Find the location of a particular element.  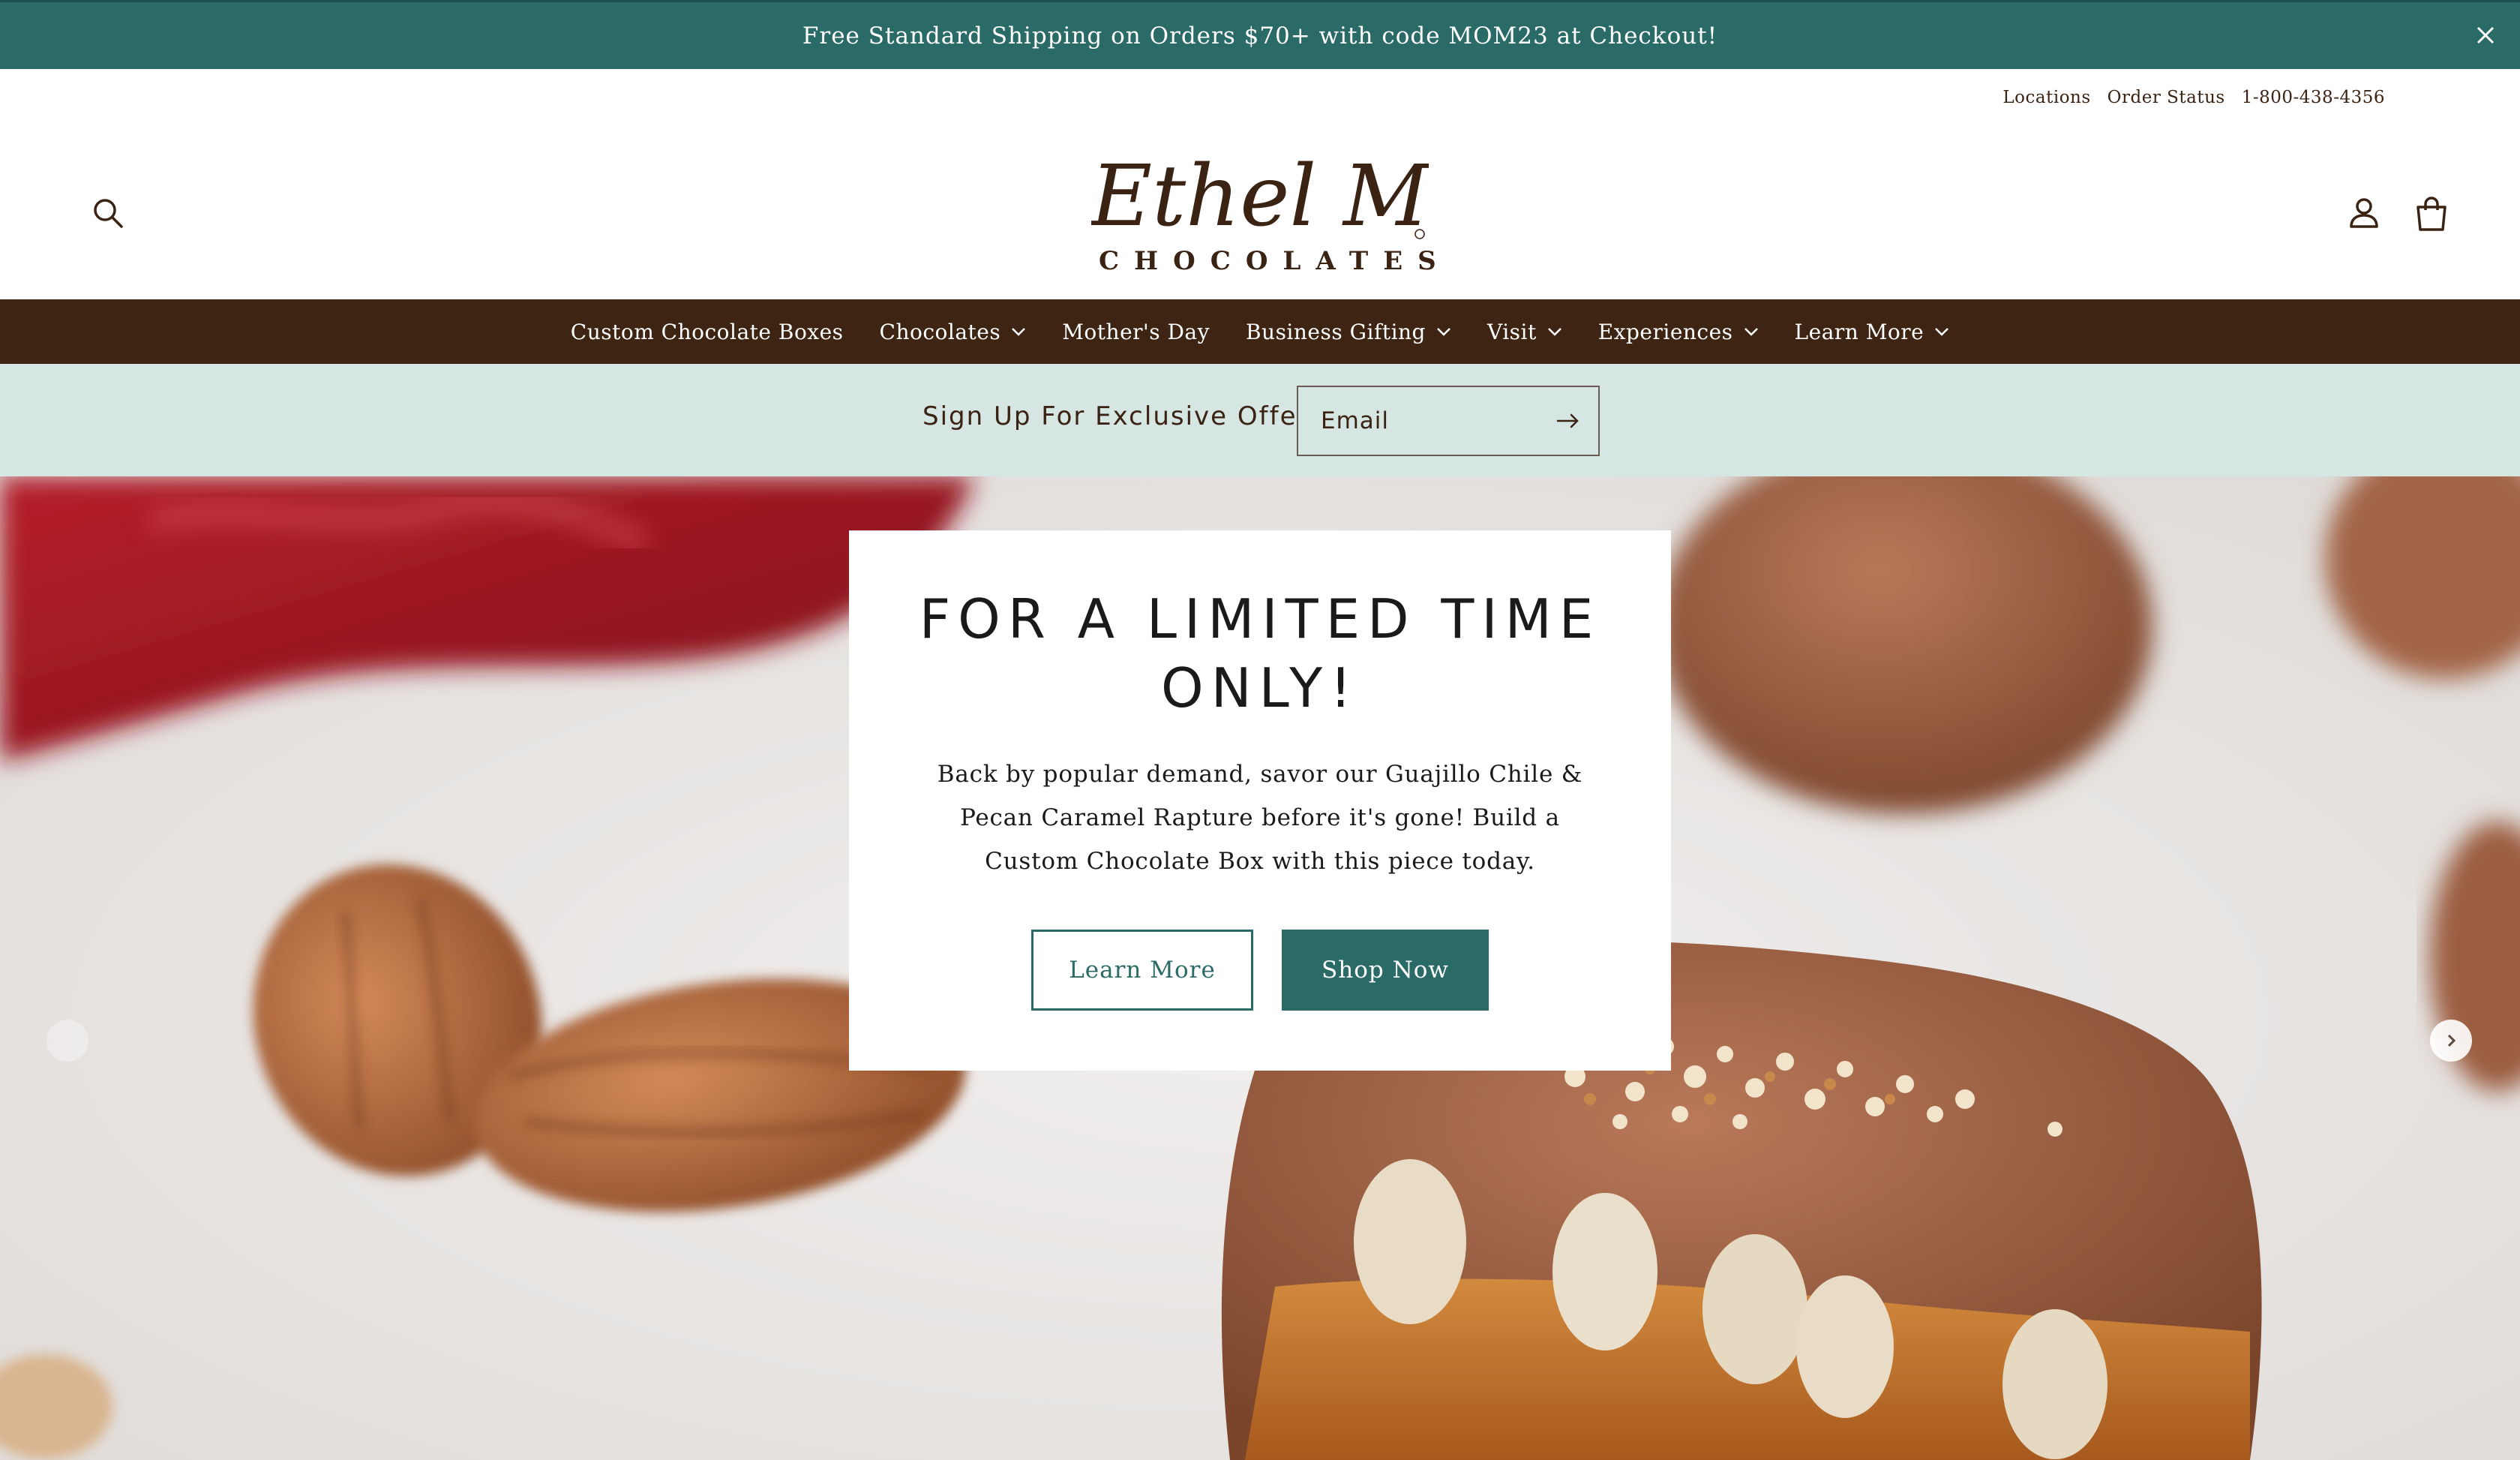

nav-item-label: Custom Chocolate Boxes is located at coordinates (707, 331).